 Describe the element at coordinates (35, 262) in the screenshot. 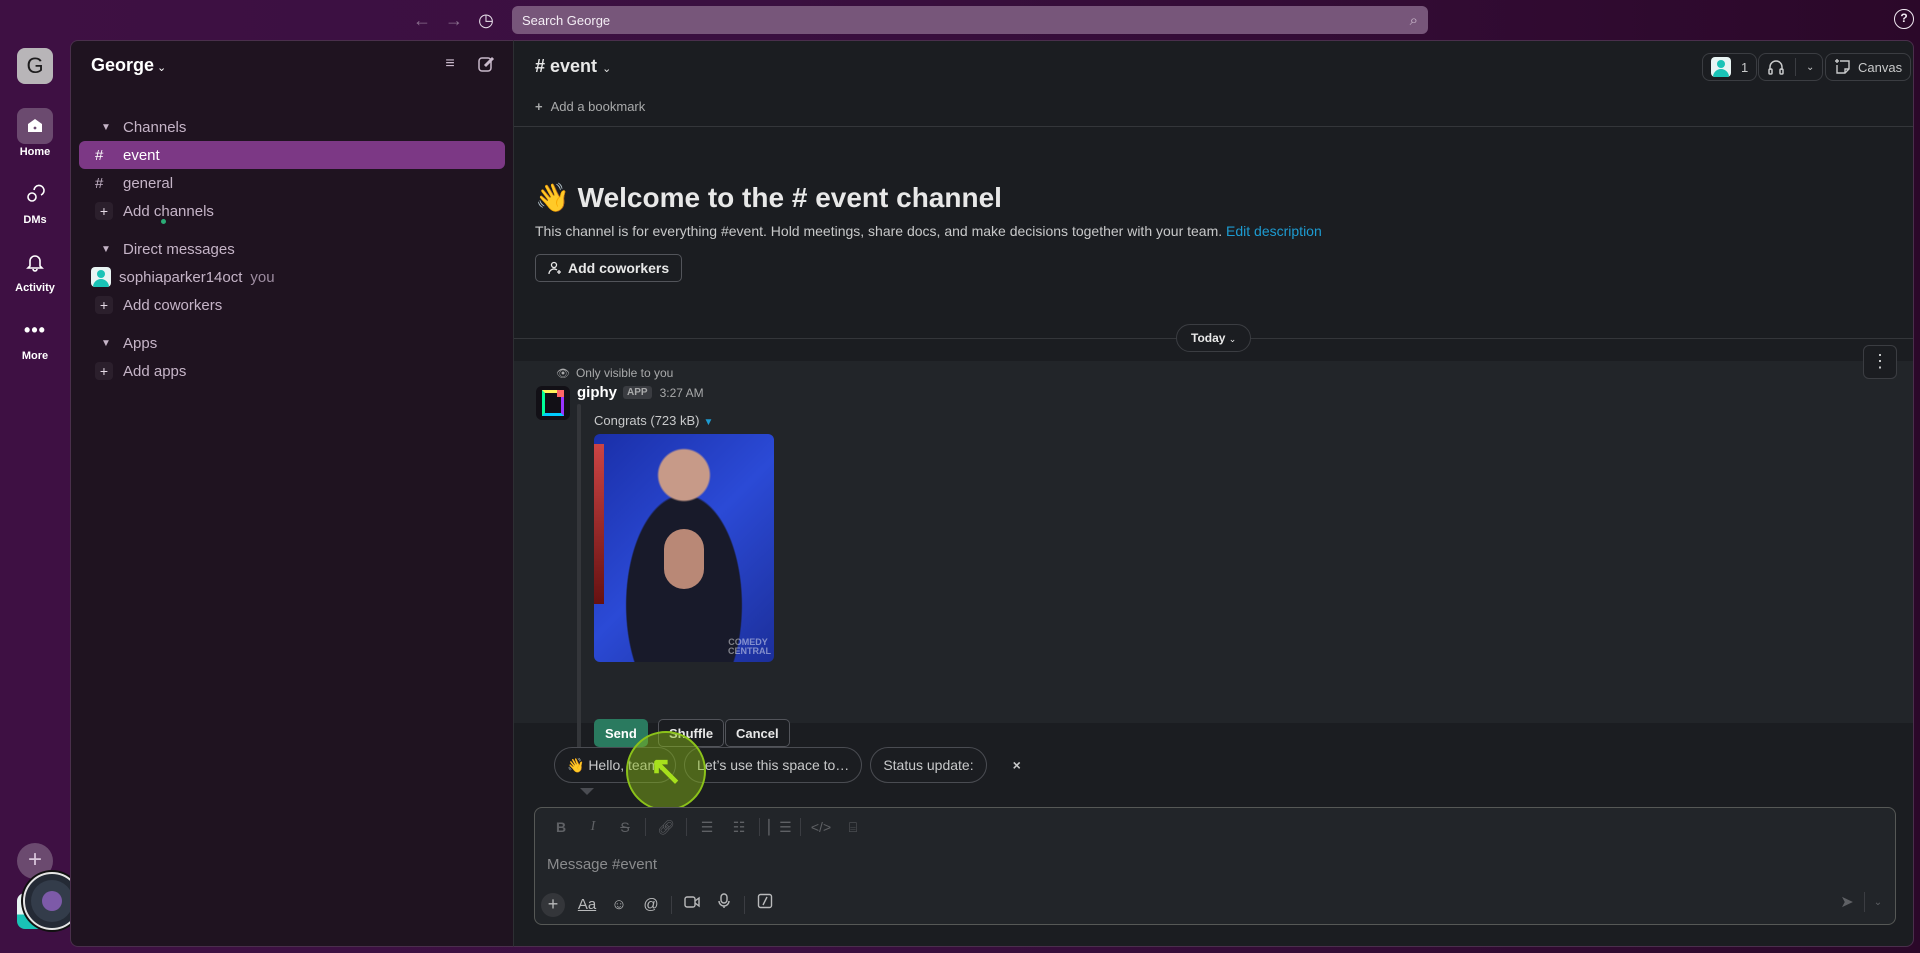

I see `bell-icon` at that location.